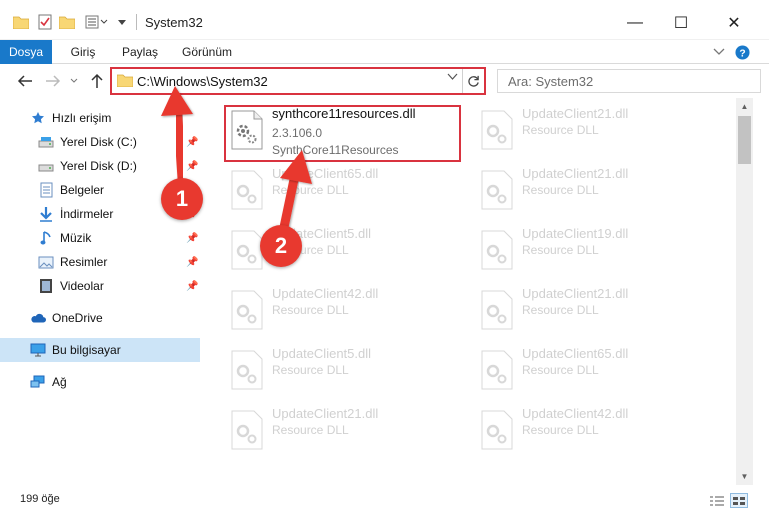 This screenshot has width=769, height=527. I want to click on minimize-button: —, so click(635, 23).